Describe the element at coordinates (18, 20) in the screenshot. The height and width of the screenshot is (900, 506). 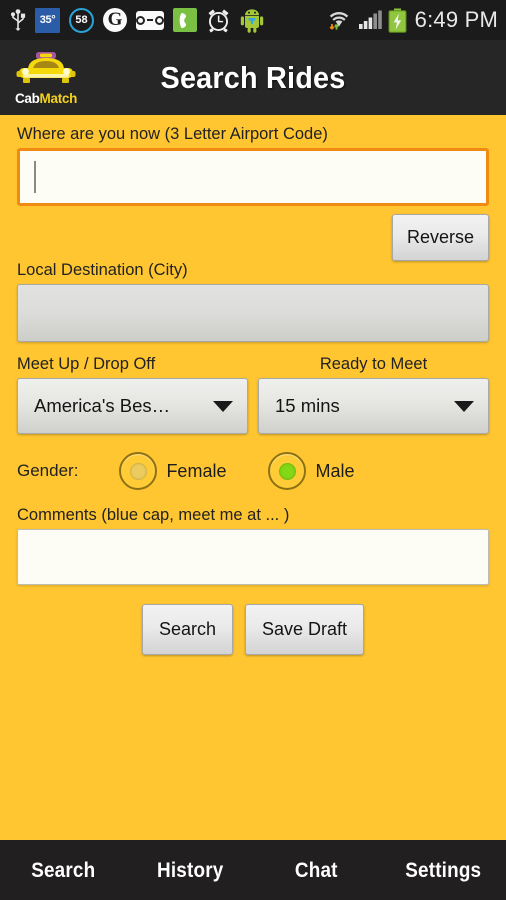
I see `usb-icon` at that location.